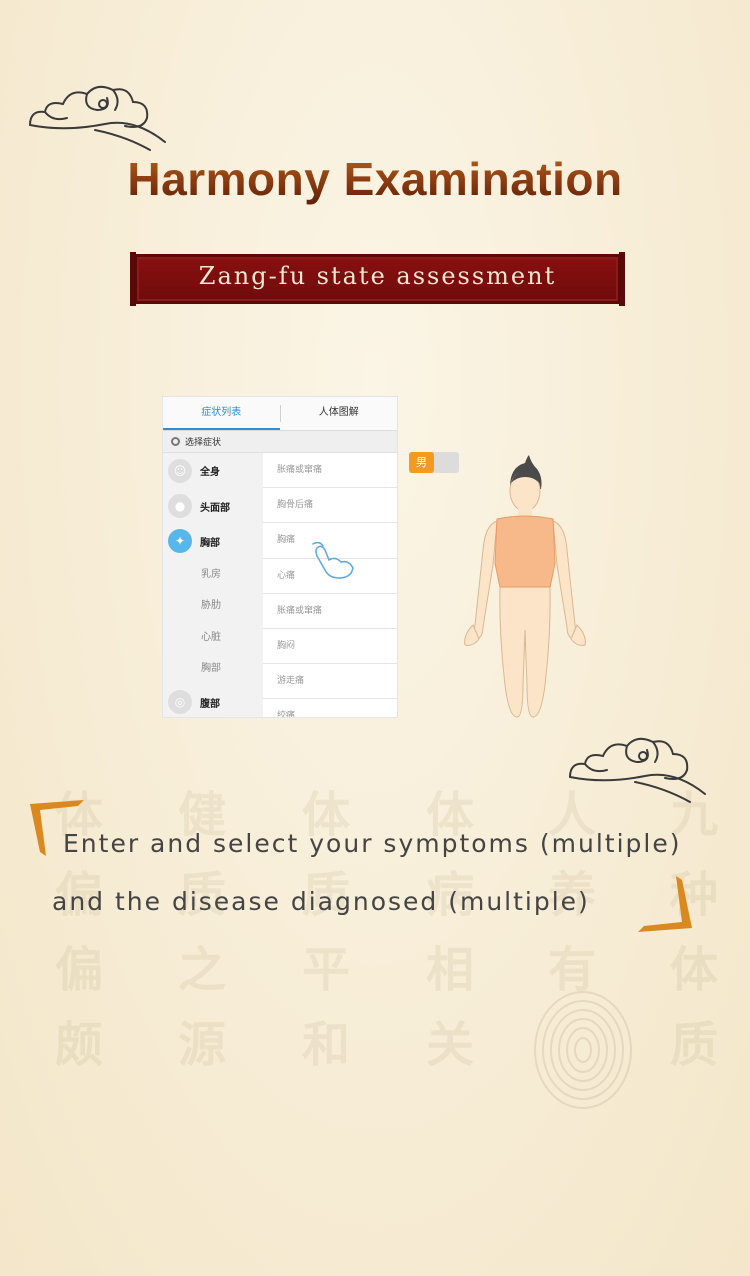 The image size is (750, 1276). I want to click on watermark-char: 偏, so click(79, 970).